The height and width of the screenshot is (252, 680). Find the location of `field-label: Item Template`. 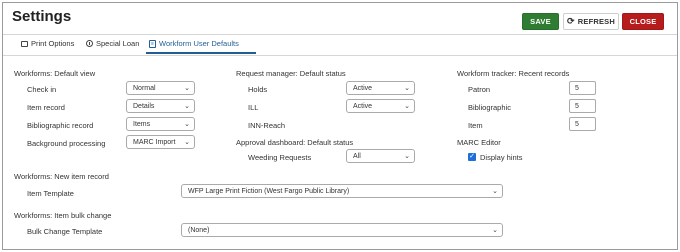

field-label: Item Template is located at coordinates (50, 193).